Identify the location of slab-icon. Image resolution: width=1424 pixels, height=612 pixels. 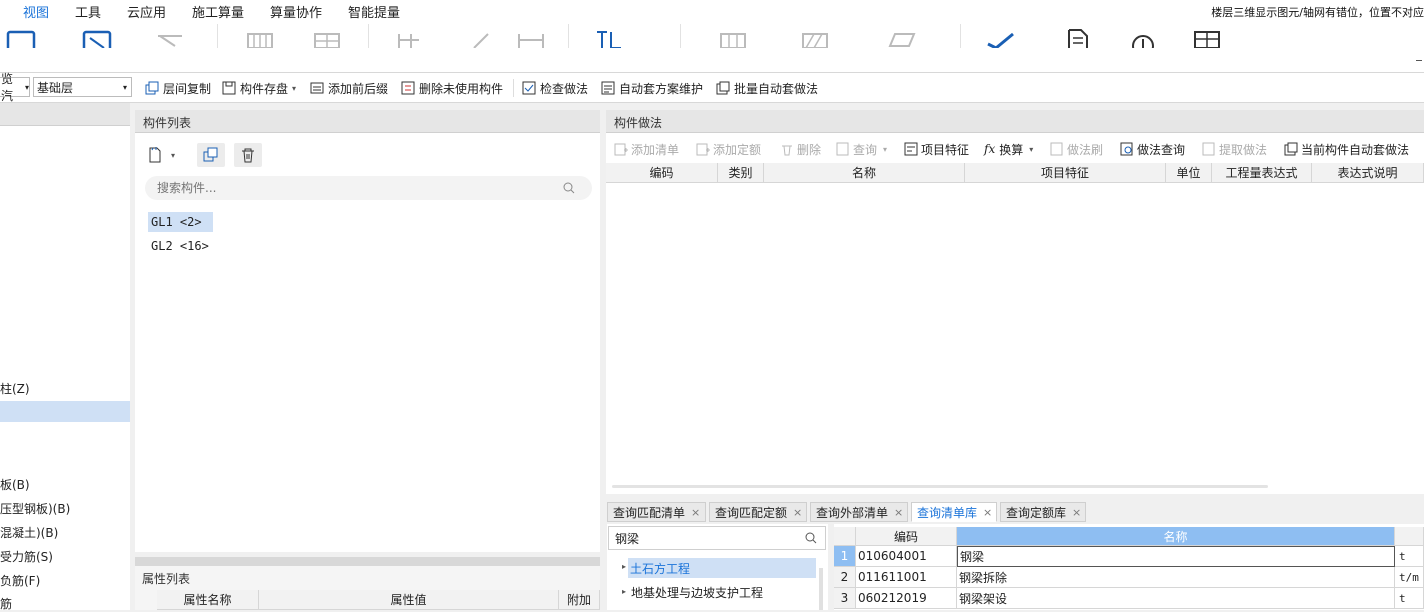
(902, 37).